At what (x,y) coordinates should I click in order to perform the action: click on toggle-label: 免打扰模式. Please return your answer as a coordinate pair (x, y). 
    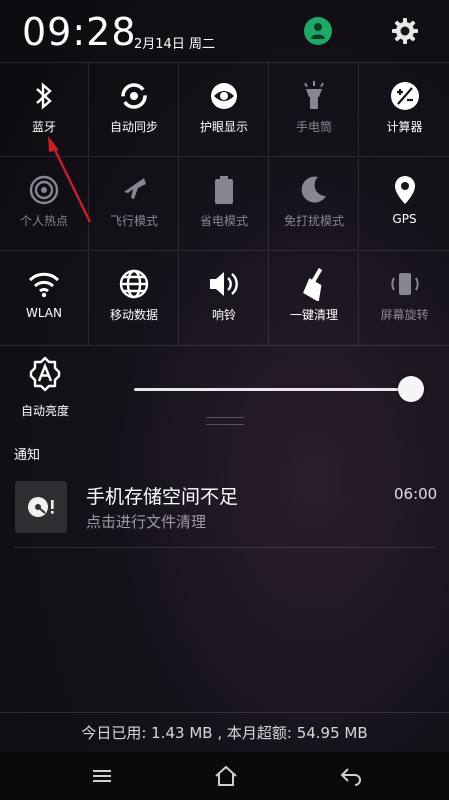
    Looking at the image, I should click on (313, 221).